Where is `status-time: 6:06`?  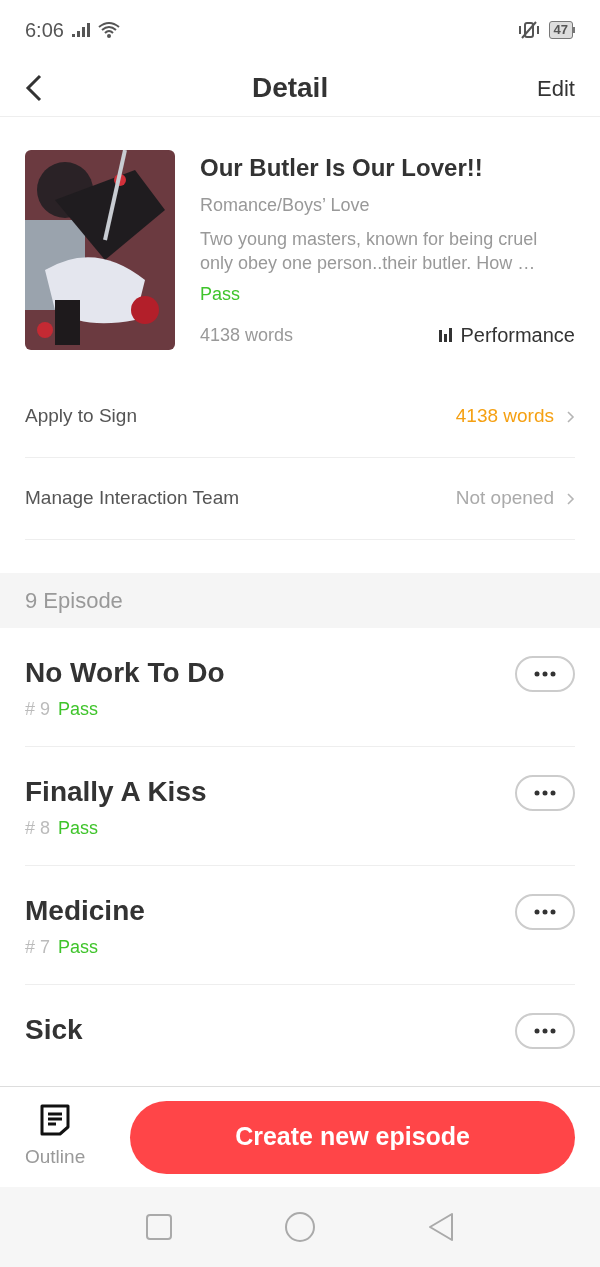
status-time: 6:06 is located at coordinates (44, 30).